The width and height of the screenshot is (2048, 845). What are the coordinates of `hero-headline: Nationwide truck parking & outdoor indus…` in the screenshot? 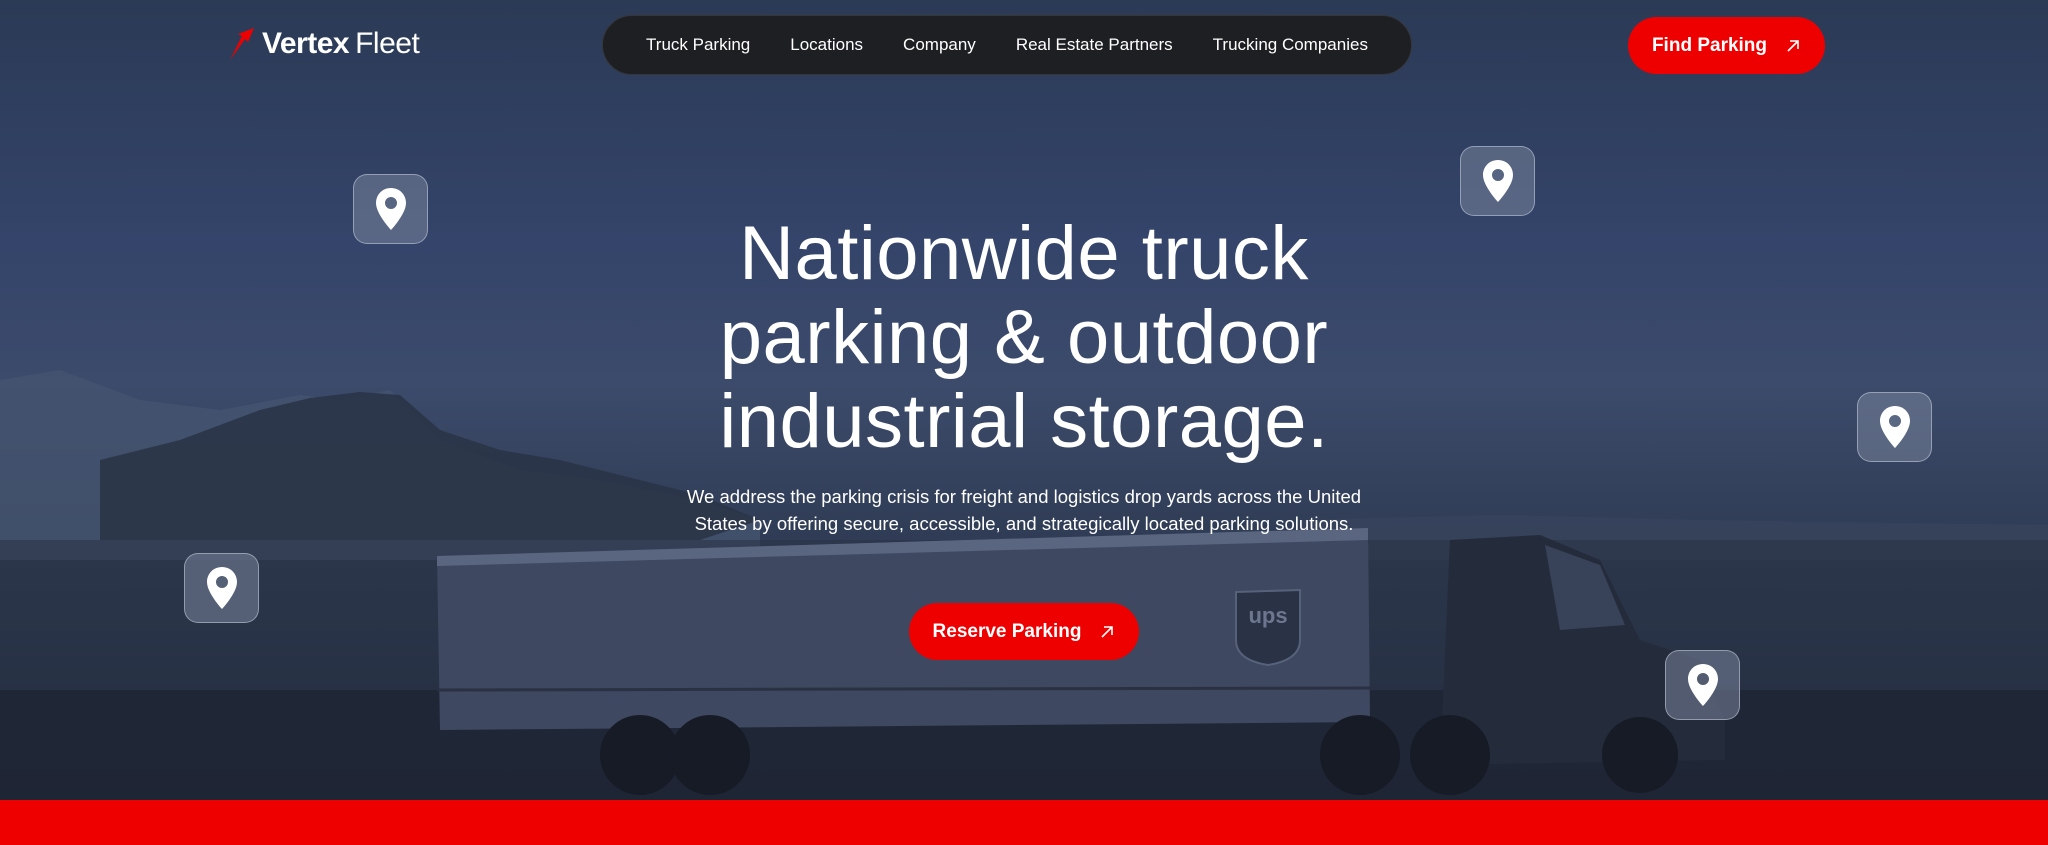 It's located at (1024, 338).